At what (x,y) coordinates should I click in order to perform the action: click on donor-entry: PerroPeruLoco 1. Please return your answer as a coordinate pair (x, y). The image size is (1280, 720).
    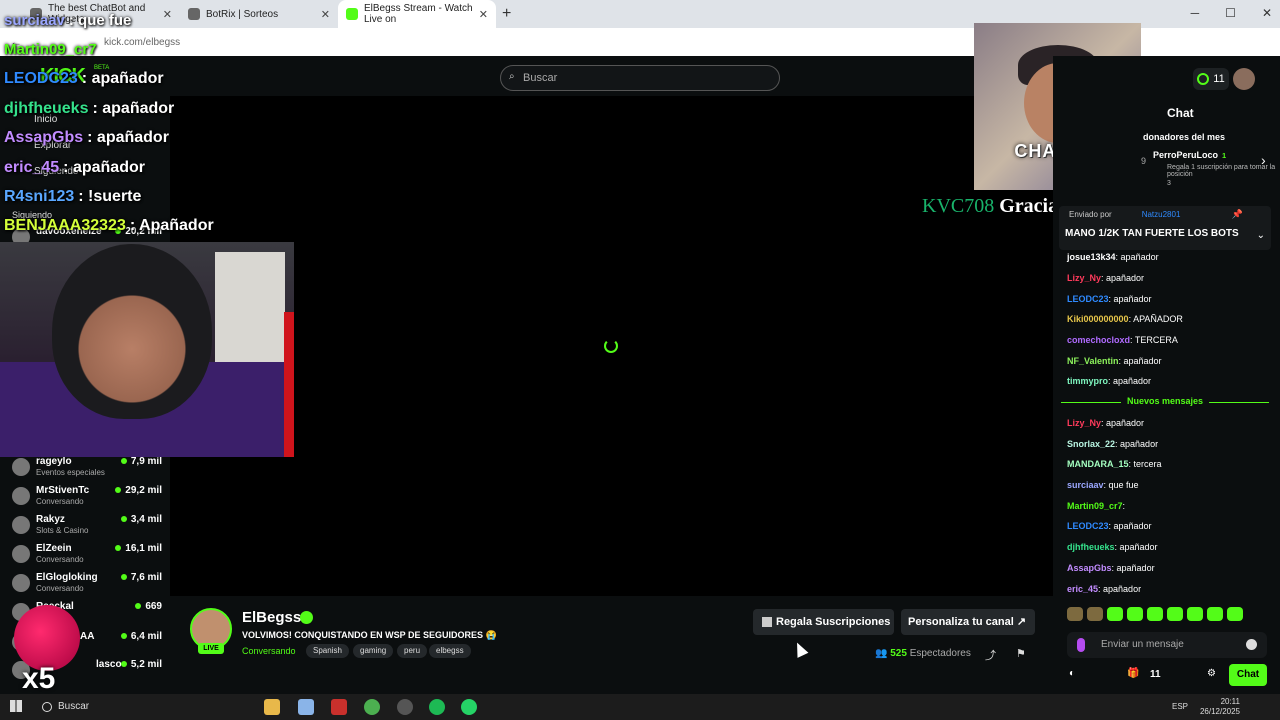
    Looking at the image, I should click on (1189, 155).